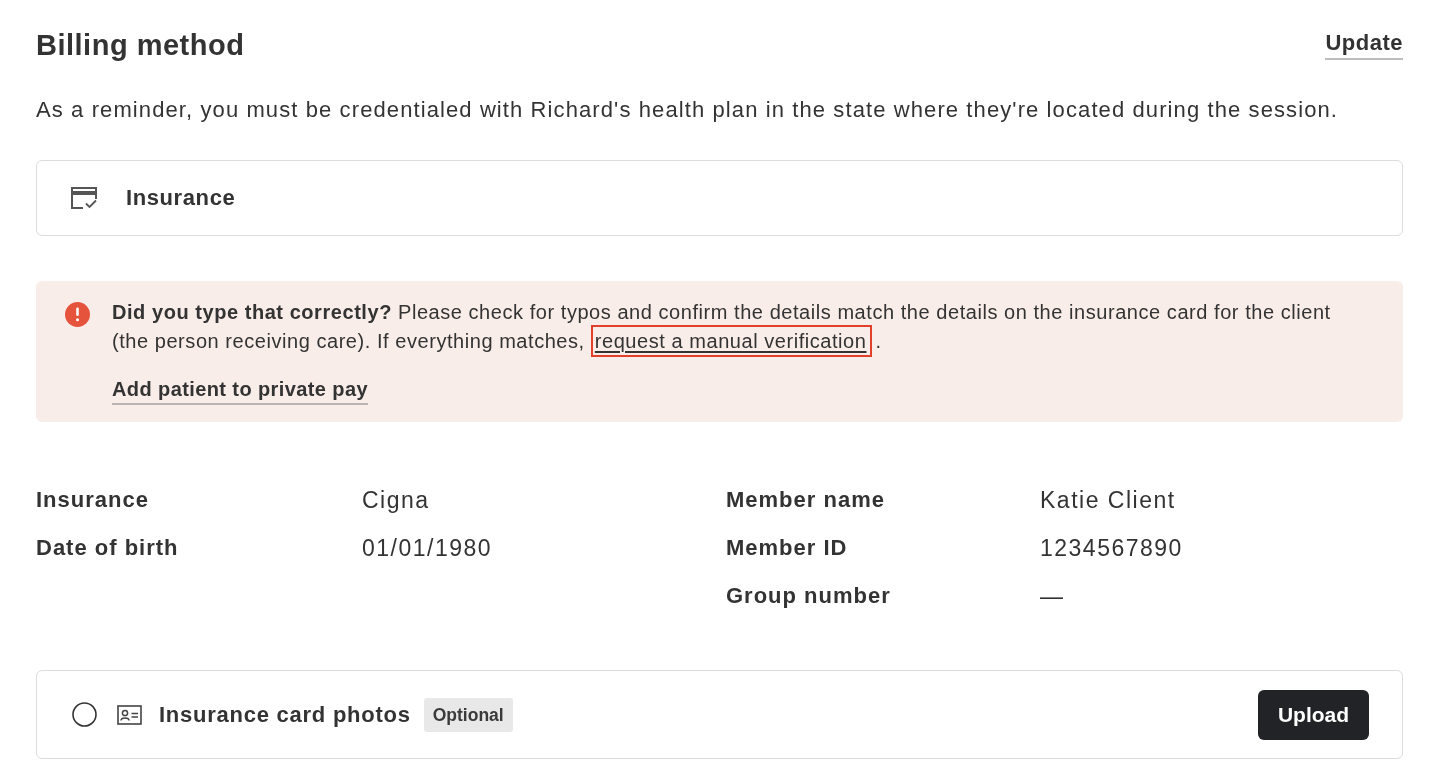  Describe the element at coordinates (129, 714) in the screenshot. I see `id-card-icon` at that location.